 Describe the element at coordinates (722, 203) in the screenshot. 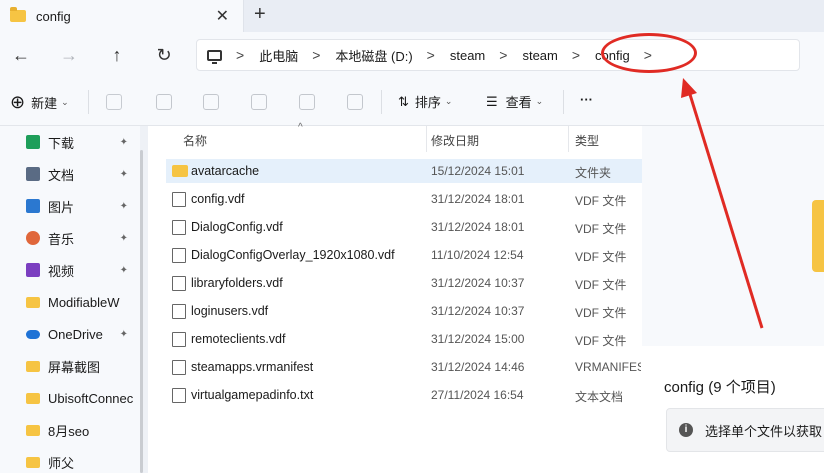

I see `annotation-arrow` at that location.